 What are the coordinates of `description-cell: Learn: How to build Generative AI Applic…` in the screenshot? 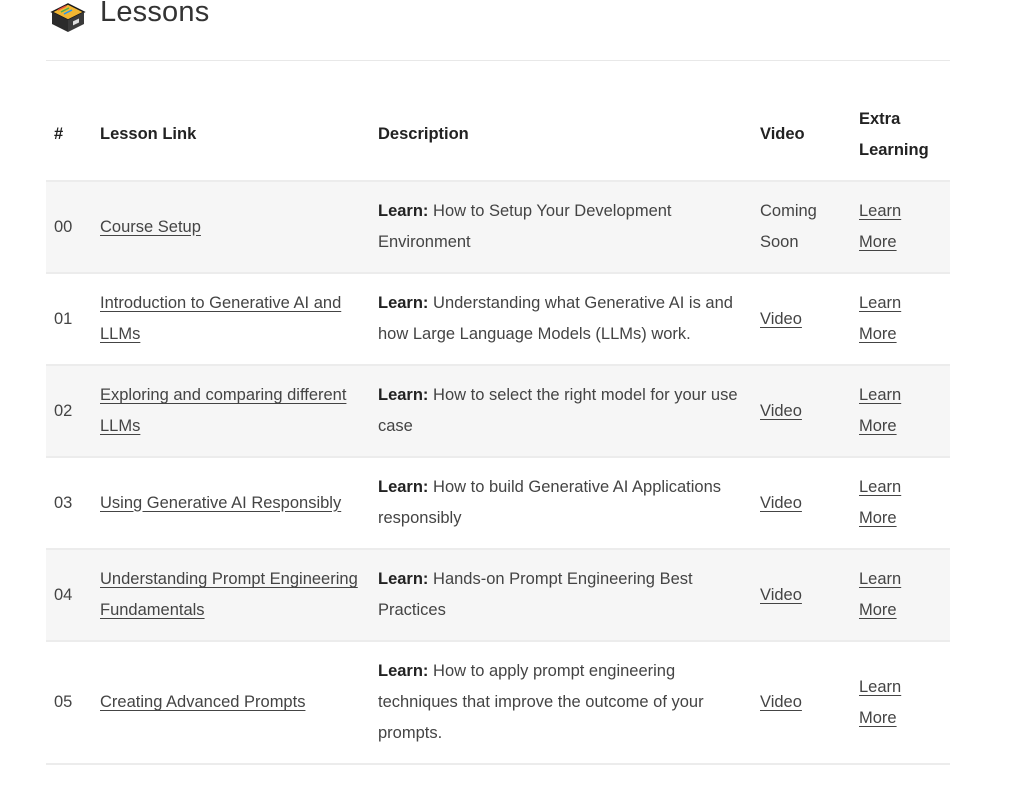 It's located at (561, 503).